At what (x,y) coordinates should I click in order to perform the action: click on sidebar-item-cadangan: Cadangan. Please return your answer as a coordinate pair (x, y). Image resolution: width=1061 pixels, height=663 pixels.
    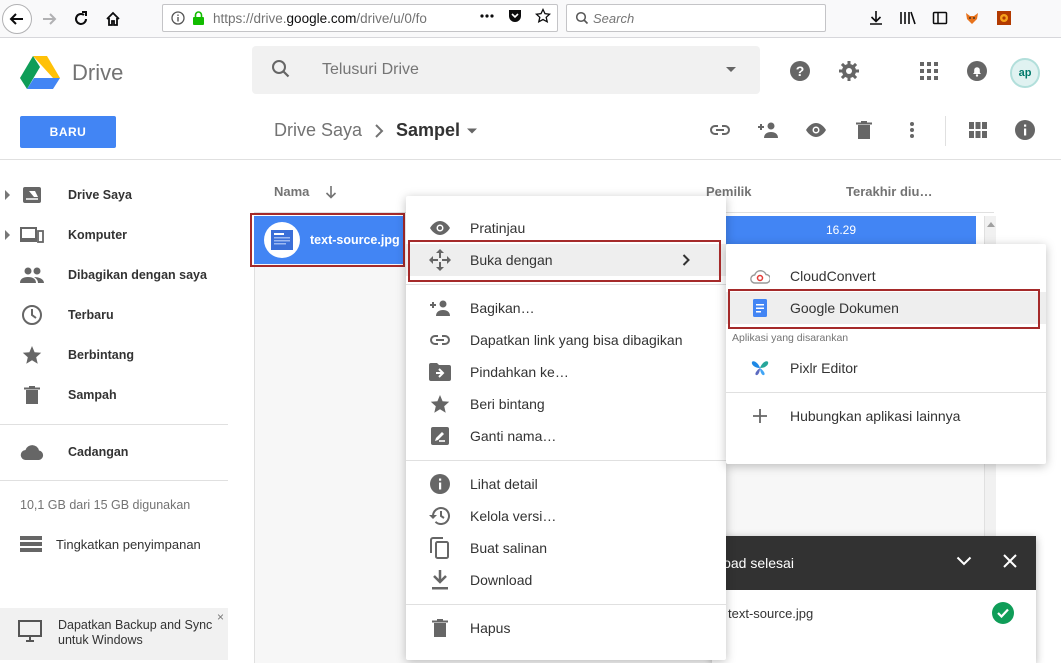
    Looking at the image, I should click on (116, 452).